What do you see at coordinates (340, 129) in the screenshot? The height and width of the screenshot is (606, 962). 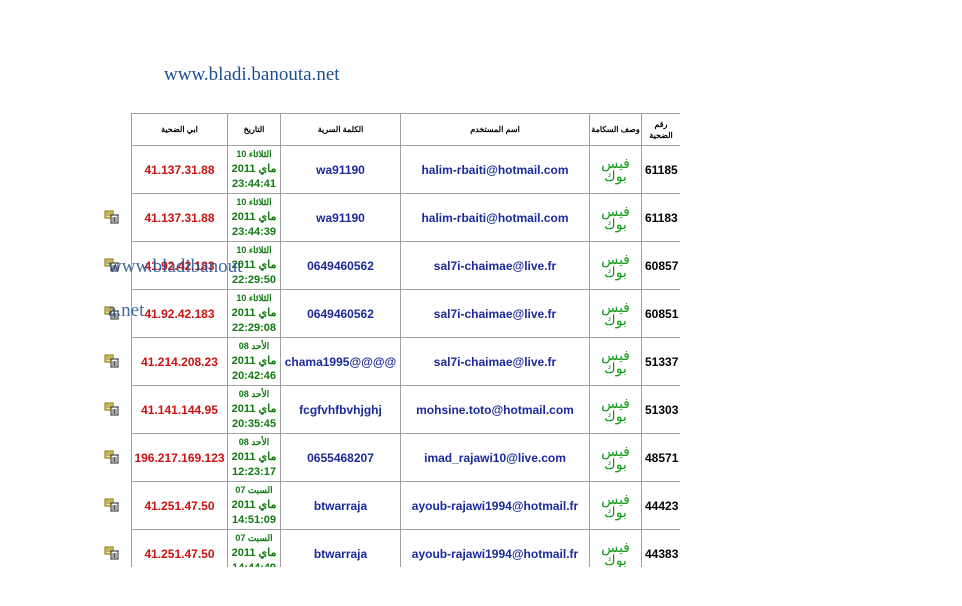 I see `header-password: الكلمة السرية` at bounding box center [340, 129].